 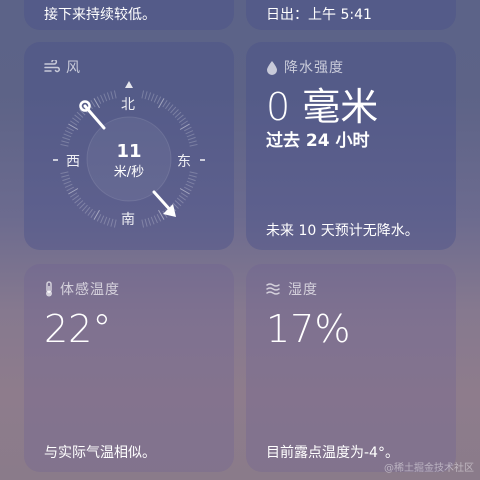 I want to click on north-marker, so click(x=129, y=84).